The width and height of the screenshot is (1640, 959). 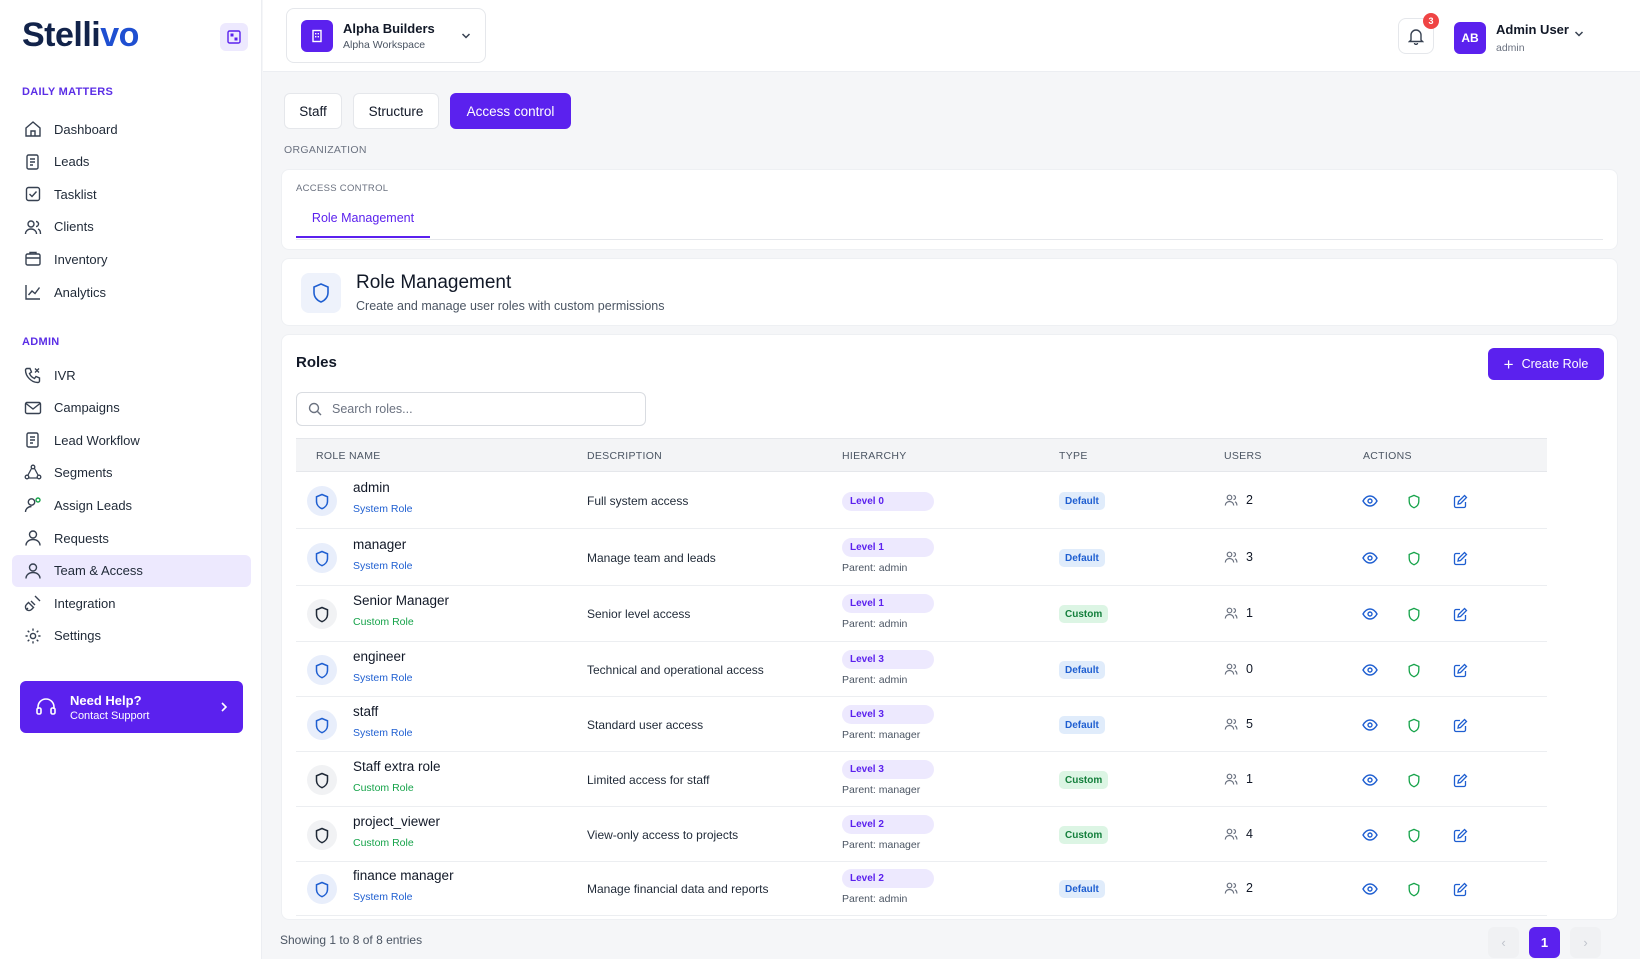 I want to click on sidebar-item-ivr: IVR, so click(x=131, y=375).